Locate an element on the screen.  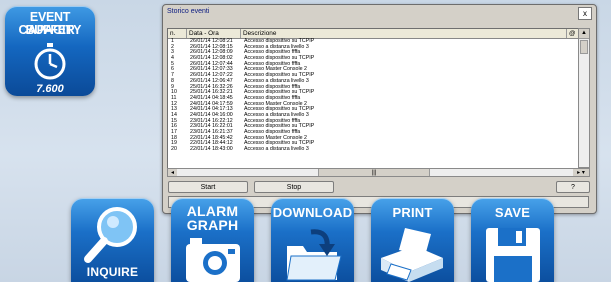
stop-button: Stop is located at coordinates (294, 187).